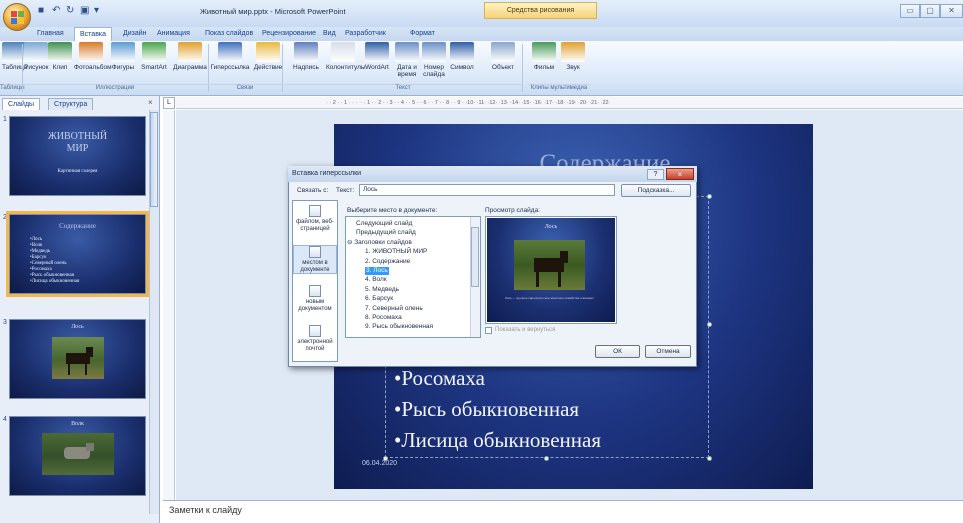 This screenshot has height=523, width=963. Describe the element at coordinates (668, 351) in the screenshot. I see `cancel-button: Отмена` at that location.